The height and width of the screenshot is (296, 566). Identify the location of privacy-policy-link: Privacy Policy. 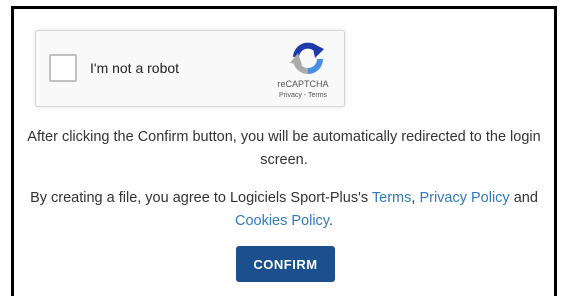
(464, 198).